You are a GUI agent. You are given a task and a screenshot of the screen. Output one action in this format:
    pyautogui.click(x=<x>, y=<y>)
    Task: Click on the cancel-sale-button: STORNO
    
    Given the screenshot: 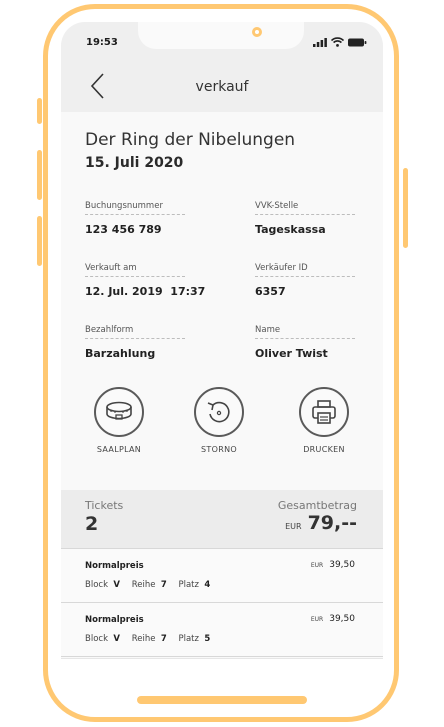 What is the action you would take?
    pyautogui.click(x=219, y=420)
    